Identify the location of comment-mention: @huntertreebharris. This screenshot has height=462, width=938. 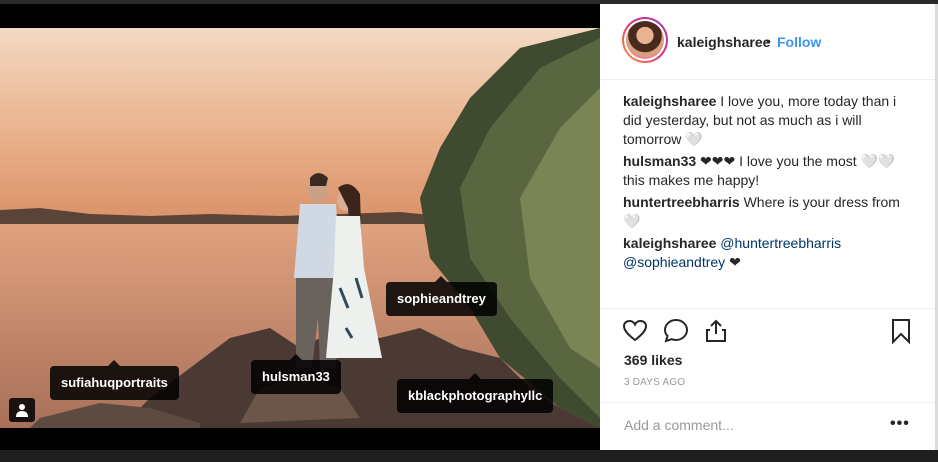
(780, 243).